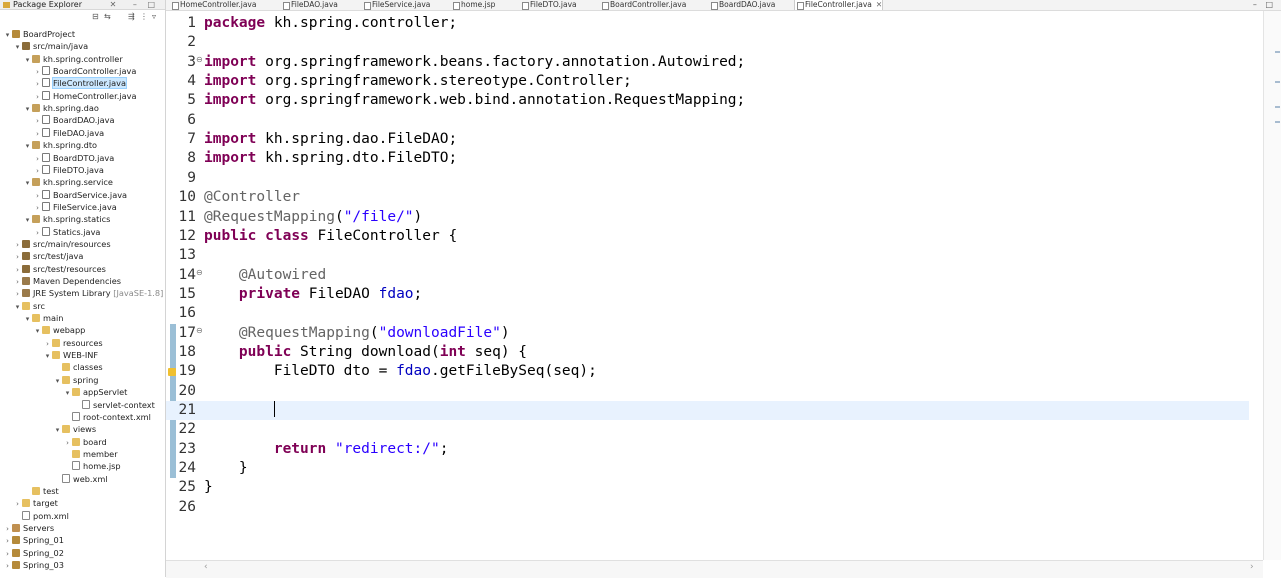 This screenshot has height=578, width=1281. Describe the element at coordinates (707, 294) in the screenshot. I see `code-line: 15 private FileDAO fdao;` at that location.